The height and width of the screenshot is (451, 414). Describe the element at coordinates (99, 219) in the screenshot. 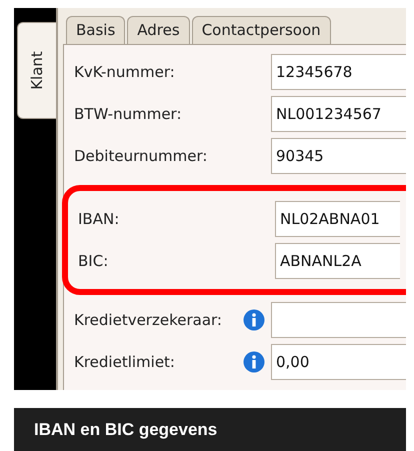

I see `field-label: IBAN:` at that location.